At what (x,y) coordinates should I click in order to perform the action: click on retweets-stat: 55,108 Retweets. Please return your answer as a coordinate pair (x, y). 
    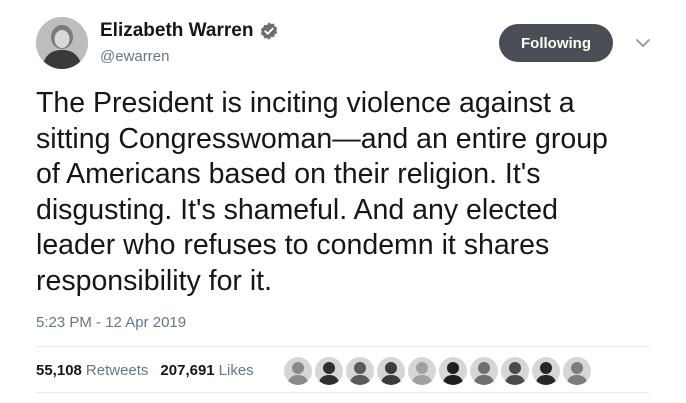
    Looking at the image, I should click on (92, 370).